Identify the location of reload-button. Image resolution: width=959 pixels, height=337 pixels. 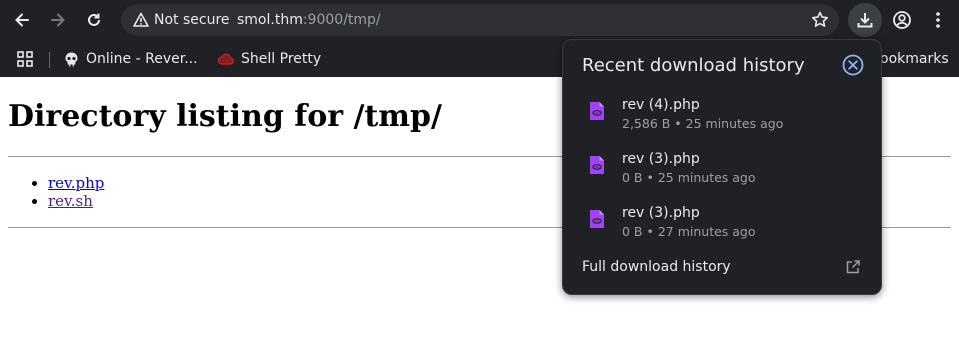
(94, 20).